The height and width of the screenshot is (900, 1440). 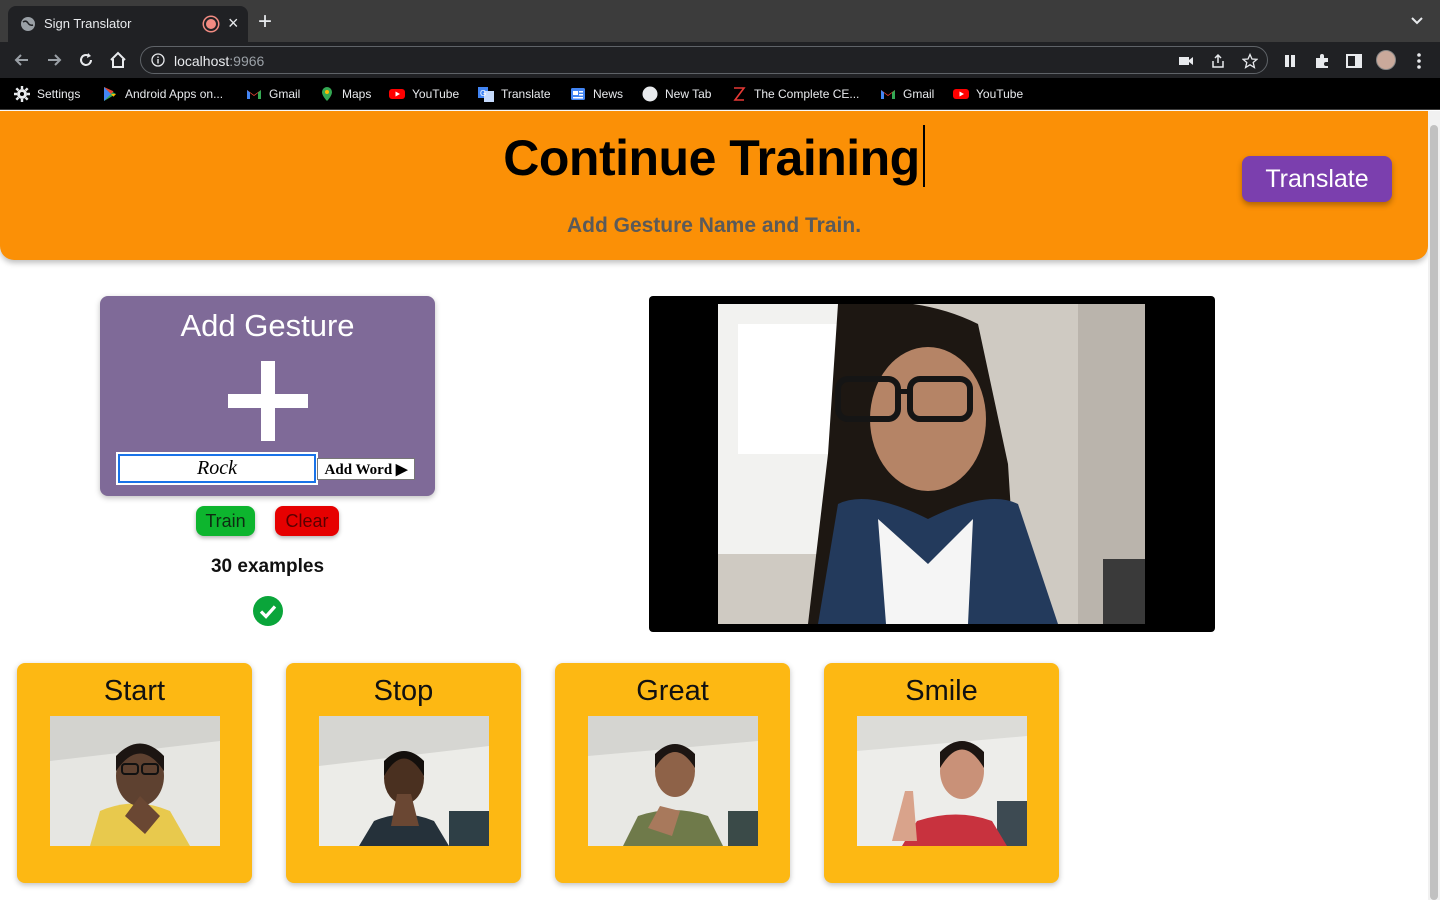 What do you see at coordinates (267, 396) in the screenshot?
I see `add-gesture-card: Add Gesture Add Word ▶` at bounding box center [267, 396].